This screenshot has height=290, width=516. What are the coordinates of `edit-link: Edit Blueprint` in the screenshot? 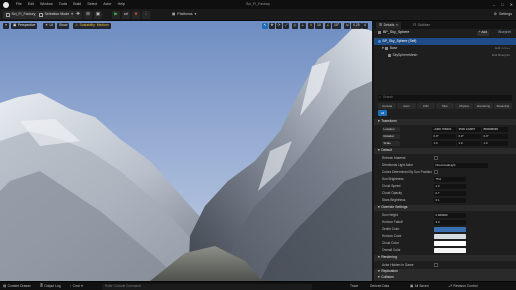 It's located at (501, 55).